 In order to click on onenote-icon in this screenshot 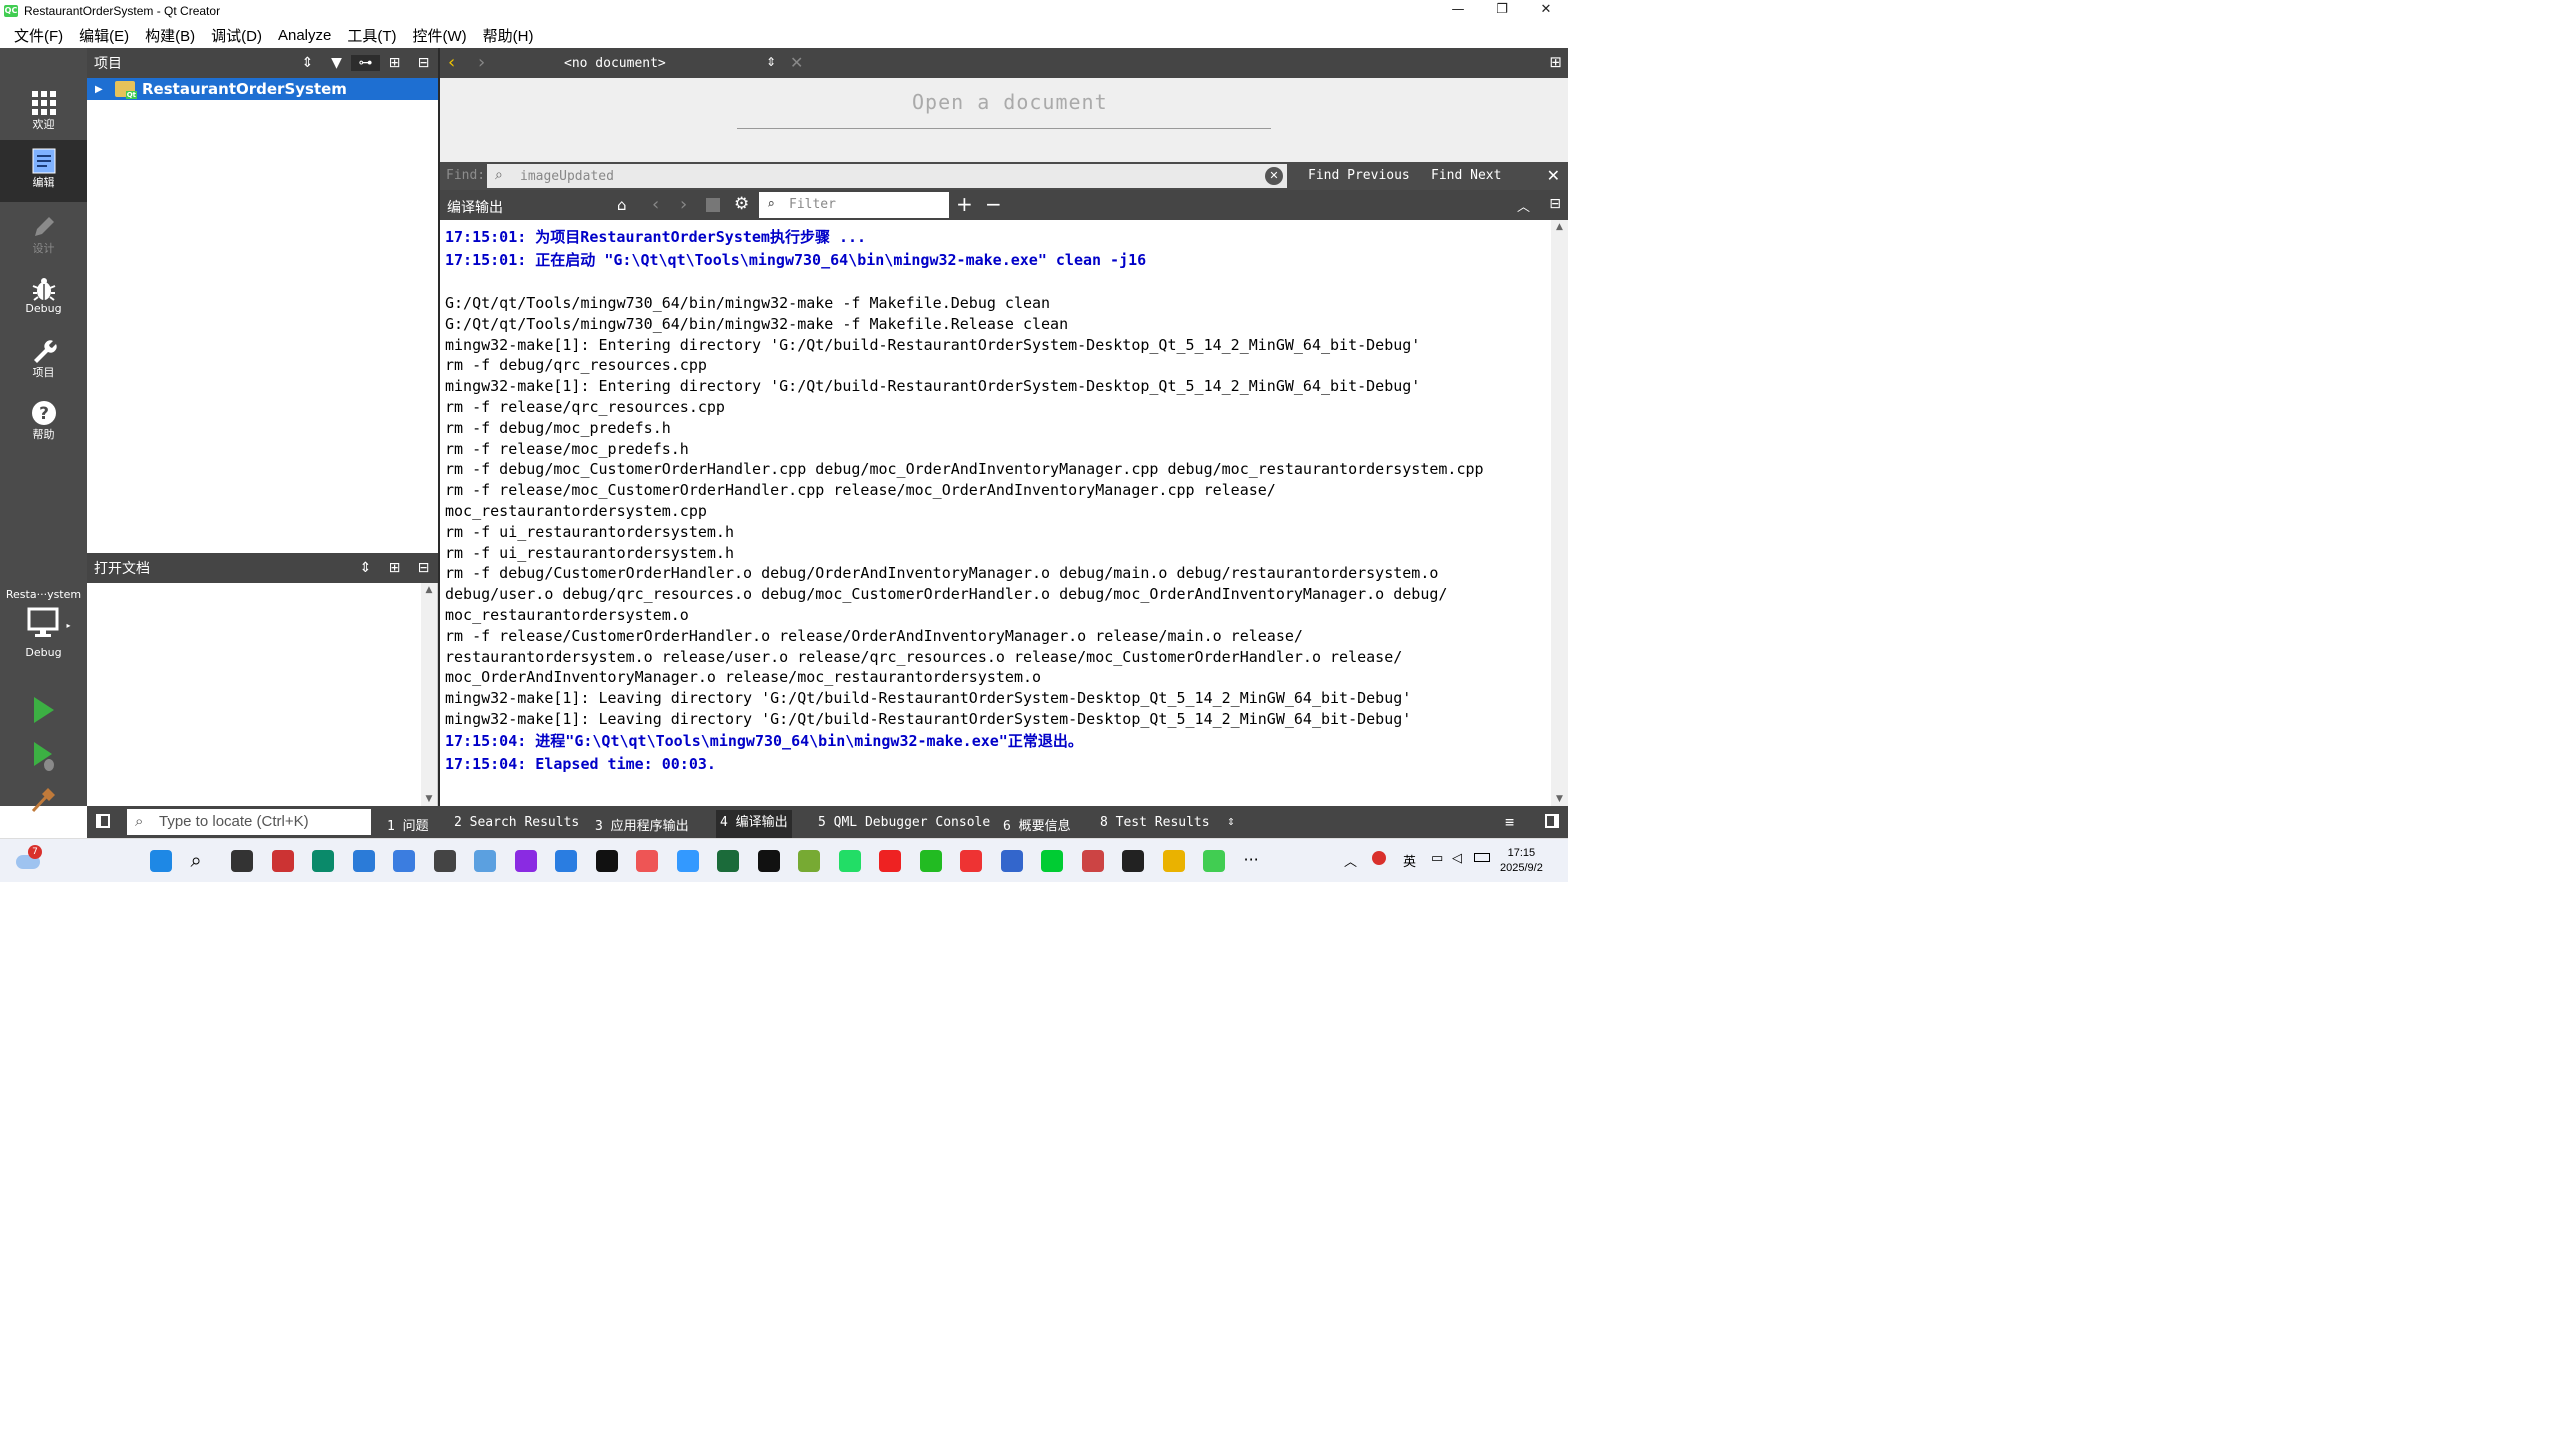, I will do `click(525, 861)`.